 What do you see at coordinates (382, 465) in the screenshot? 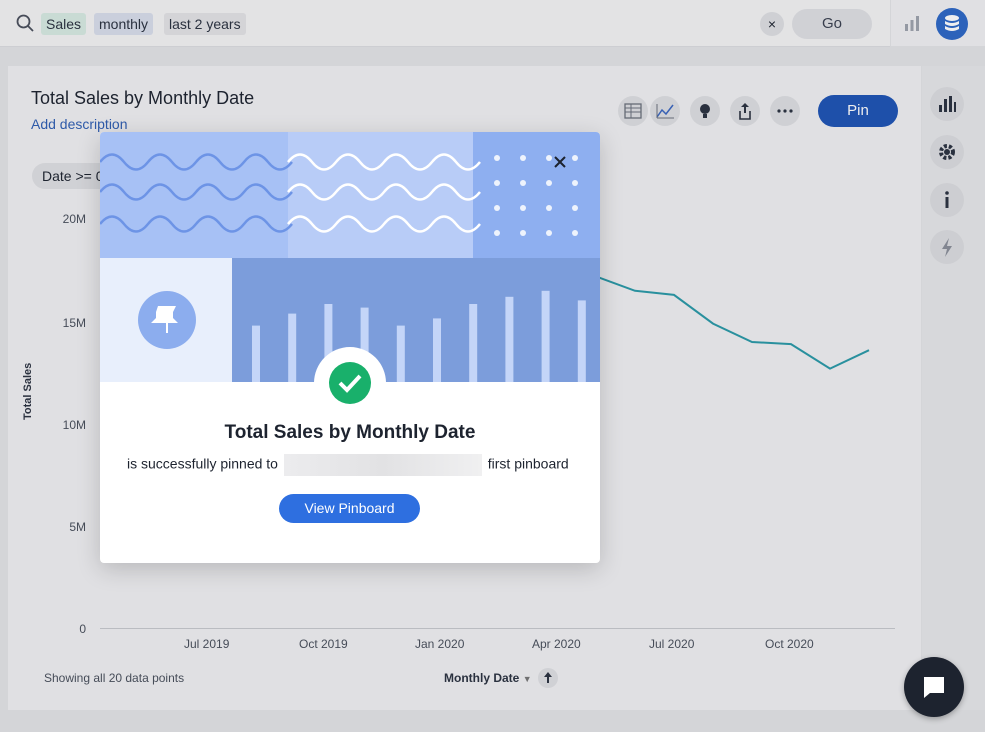
I see `pinboard-name-redacted` at bounding box center [382, 465].